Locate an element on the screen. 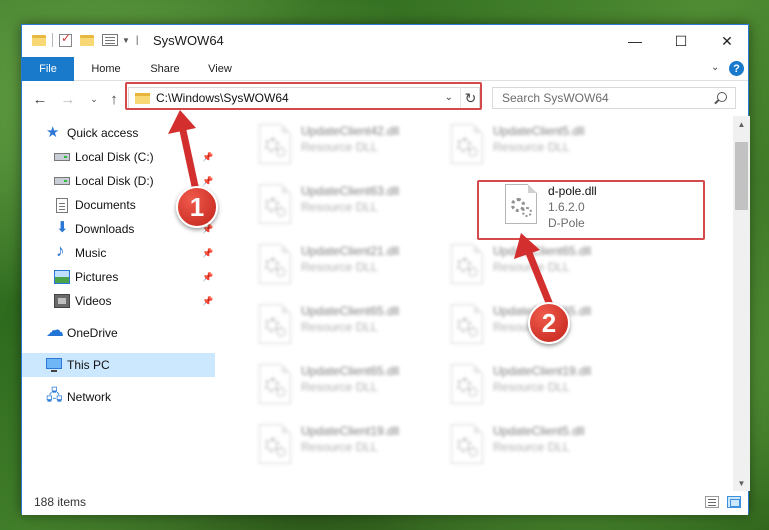 The height and width of the screenshot is (530, 769). sidebar-item-label: Downloads is located at coordinates (105, 229).